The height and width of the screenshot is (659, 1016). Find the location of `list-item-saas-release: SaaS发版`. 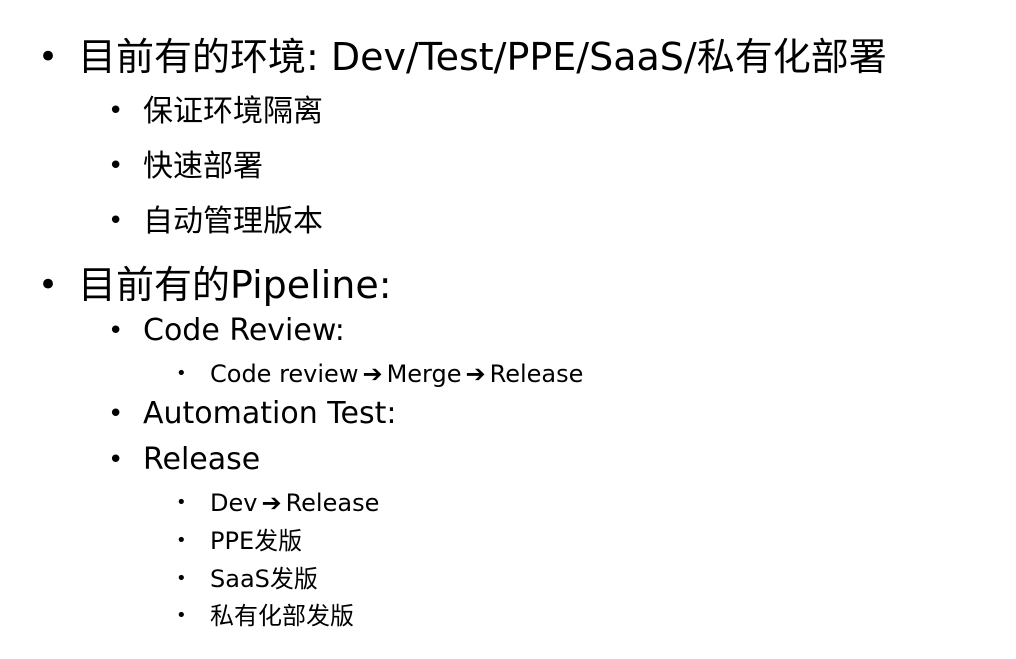

list-item-saas-release: SaaS发版 is located at coordinates (264, 579).